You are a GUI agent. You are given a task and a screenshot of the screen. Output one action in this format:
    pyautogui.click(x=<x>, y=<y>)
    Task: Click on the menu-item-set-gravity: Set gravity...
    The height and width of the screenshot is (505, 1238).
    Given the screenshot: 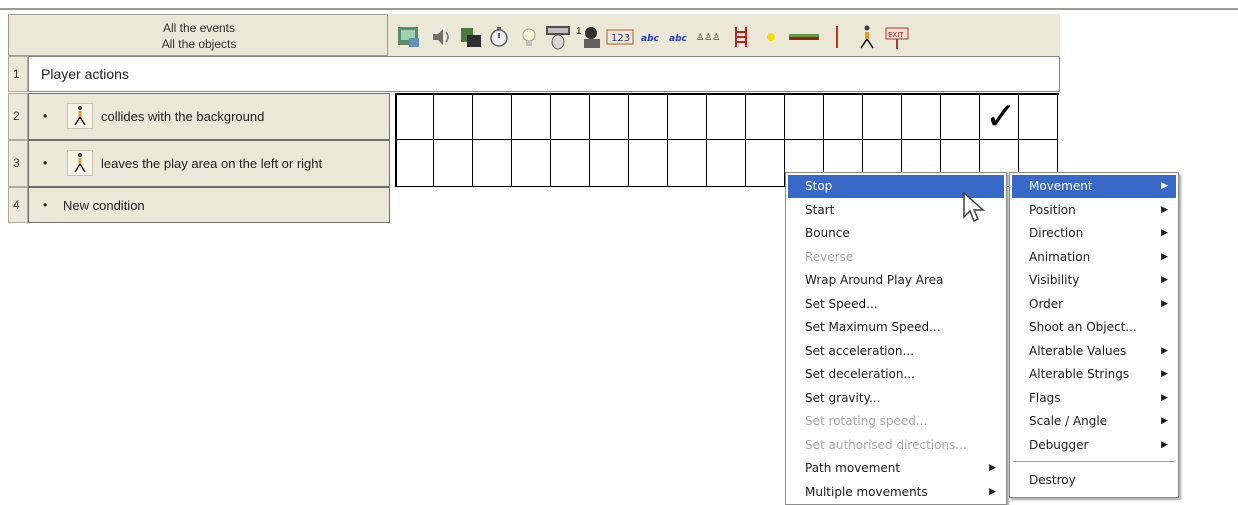 What is the action you would take?
    pyautogui.click(x=896, y=398)
    